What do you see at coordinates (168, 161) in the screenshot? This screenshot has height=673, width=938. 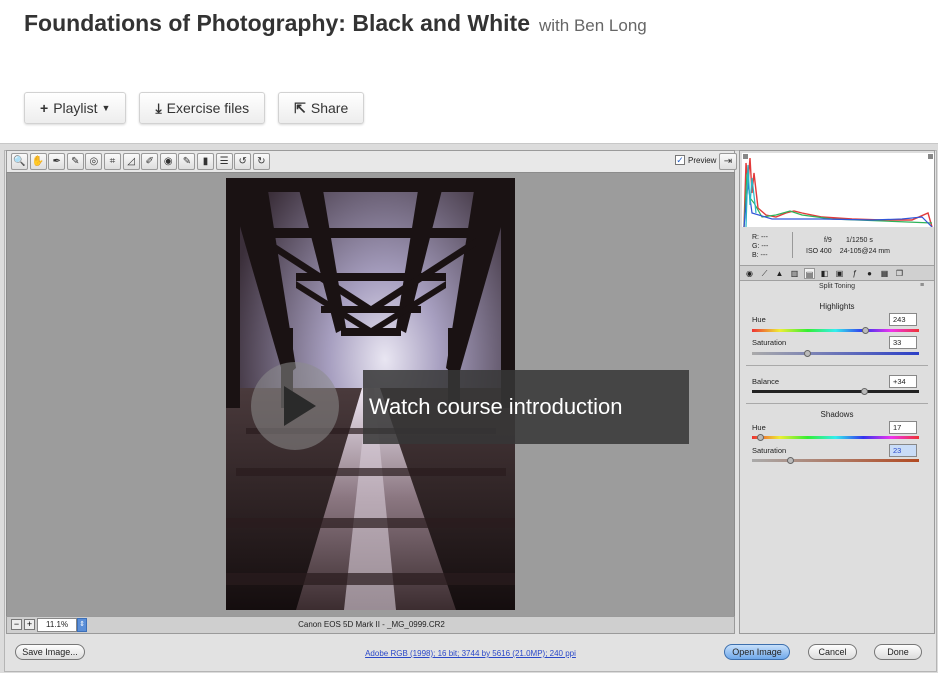 I see `red-eye-icon: ◉` at bounding box center [168, 161].